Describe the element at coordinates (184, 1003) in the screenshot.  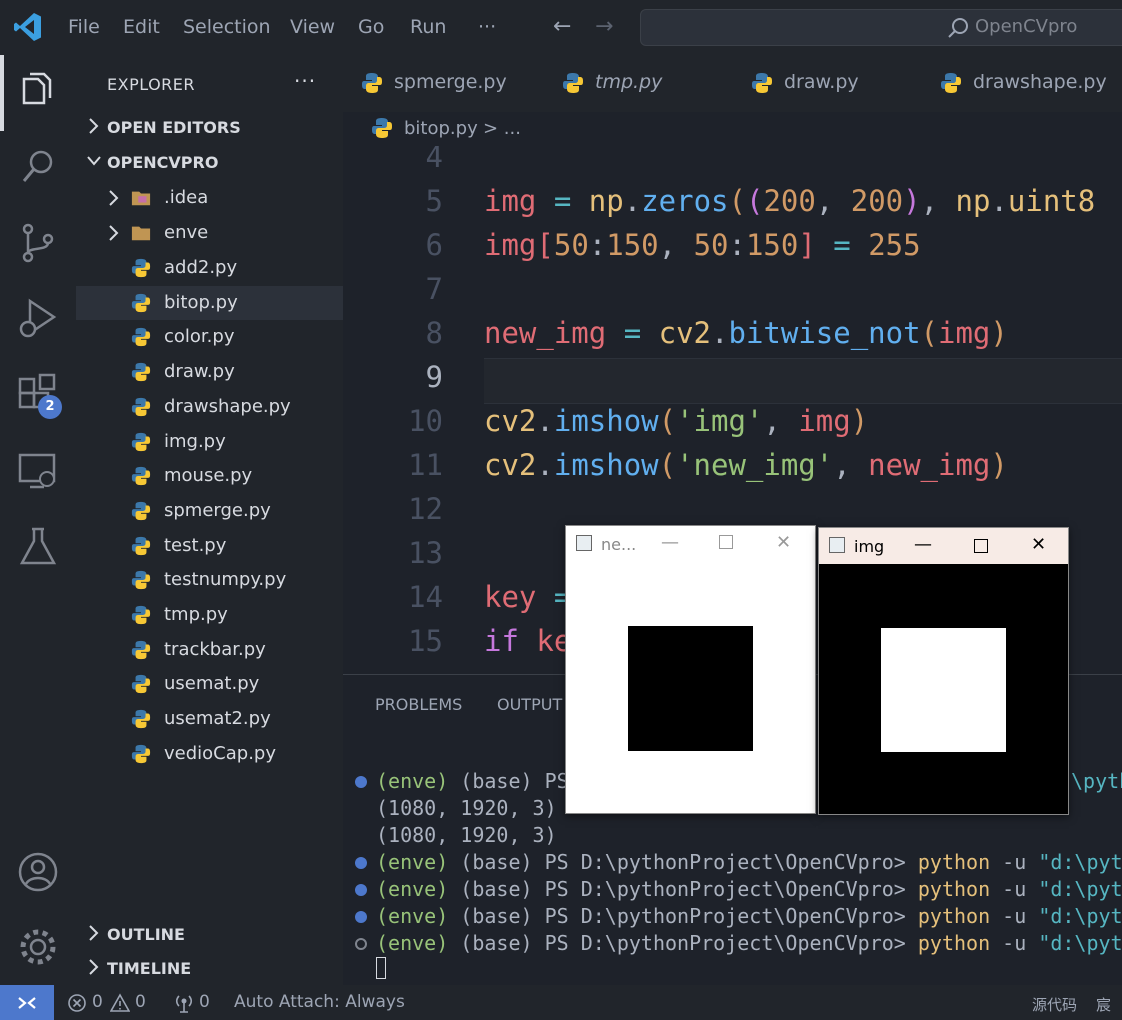
I see `ports-icon` at that location.